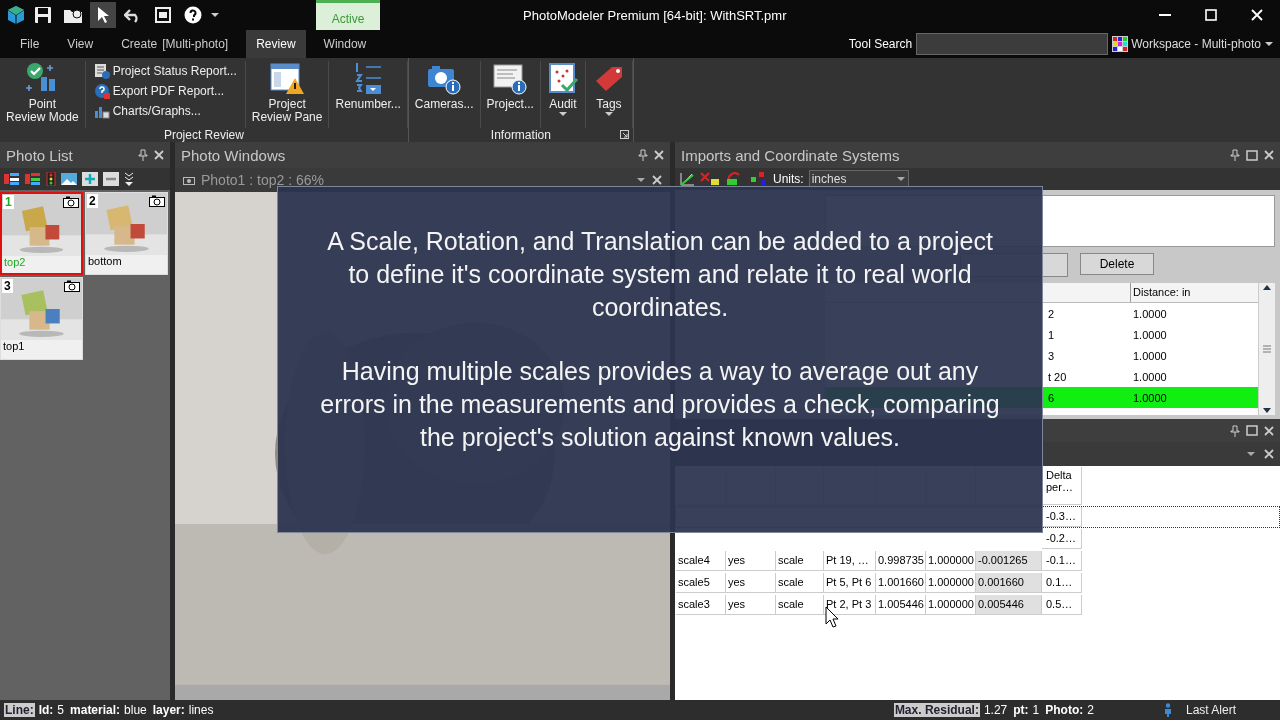  I want to click on points-icon, so click(759, 179).